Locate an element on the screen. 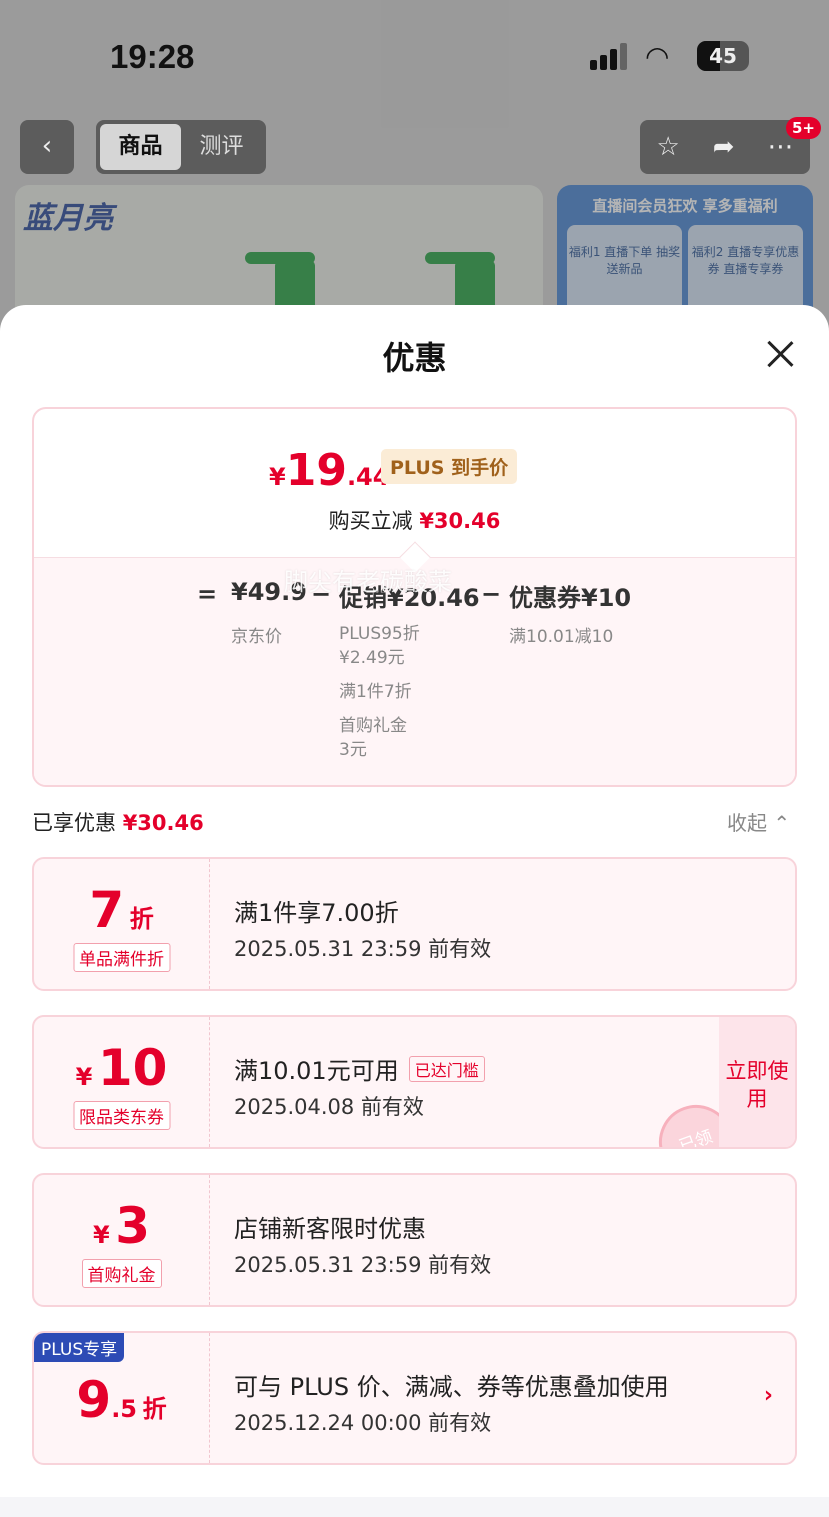 The width and height of the screenshot is (829, 1517). coupon-type-tag: 单品满件折 is located at coordinates (121, 957).